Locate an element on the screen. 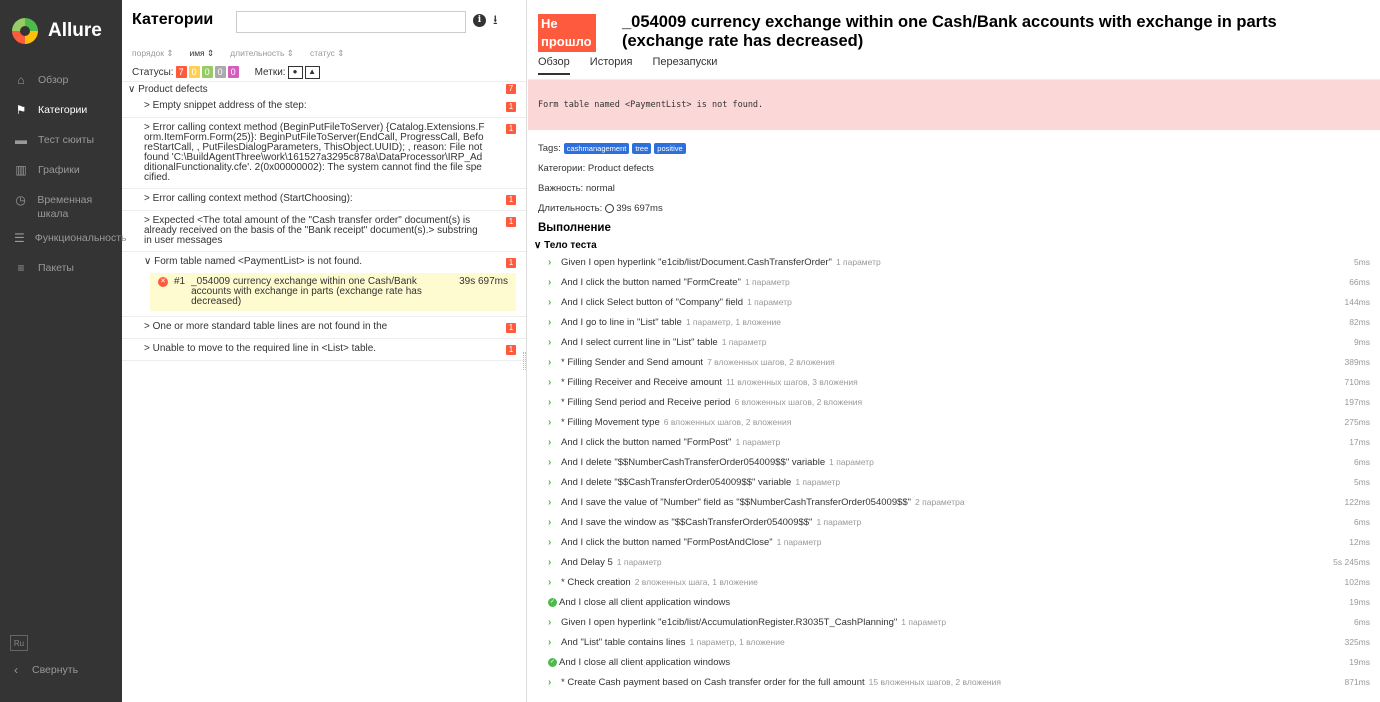 This screenshot has height=702, width=1380. step-name: And I go to line in "List" table is located at coordinates (621, 322).